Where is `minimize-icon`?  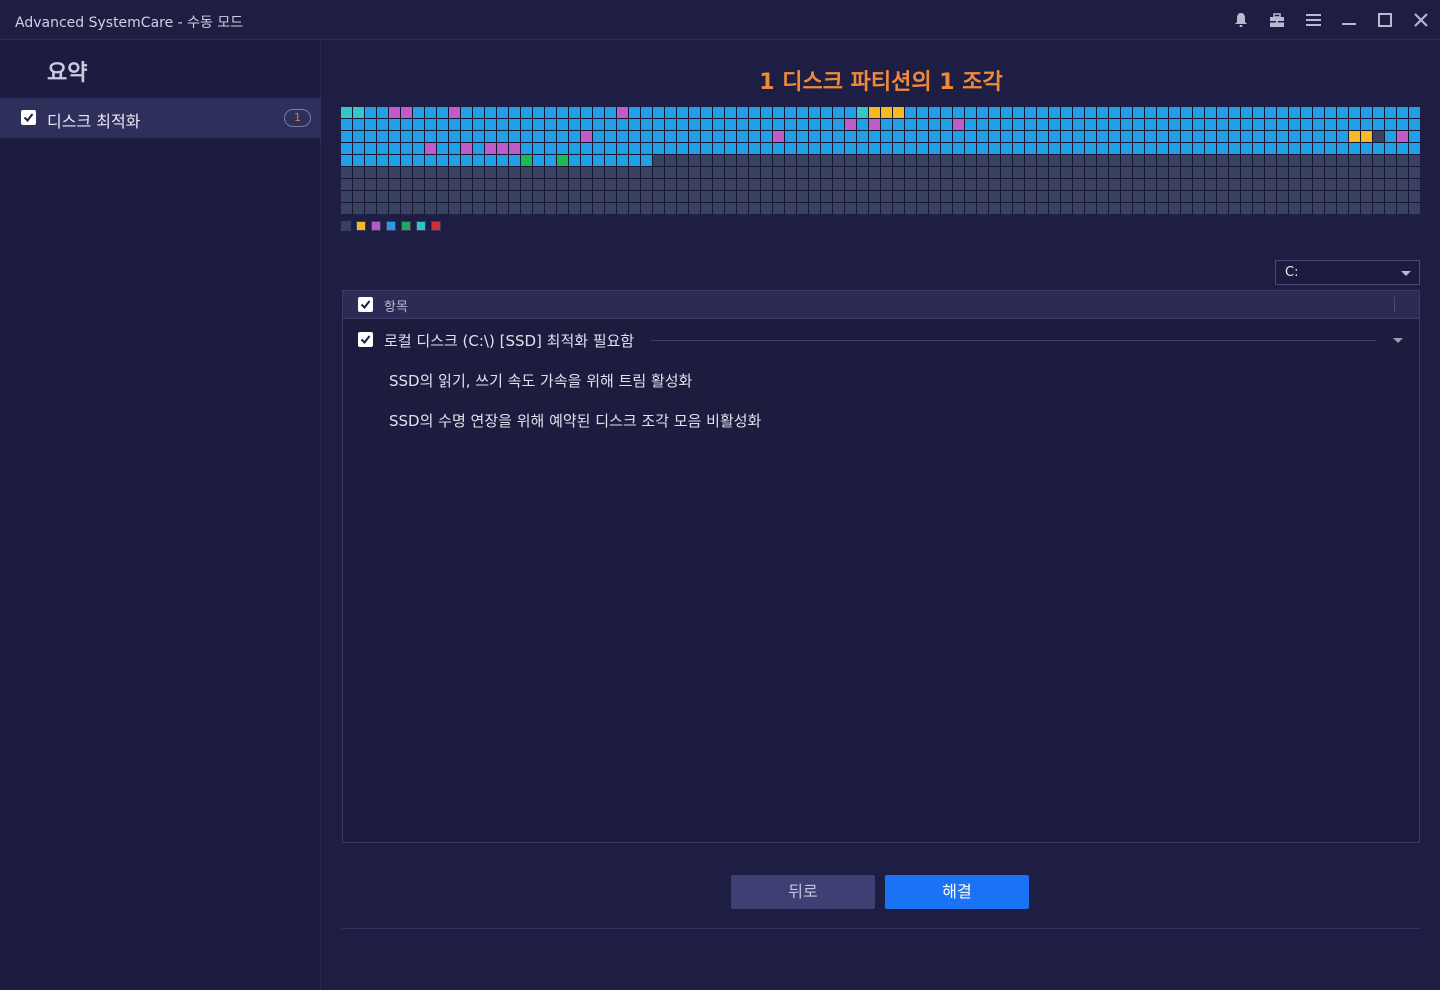 minimize-icon is located at coordinates (1349, 20).